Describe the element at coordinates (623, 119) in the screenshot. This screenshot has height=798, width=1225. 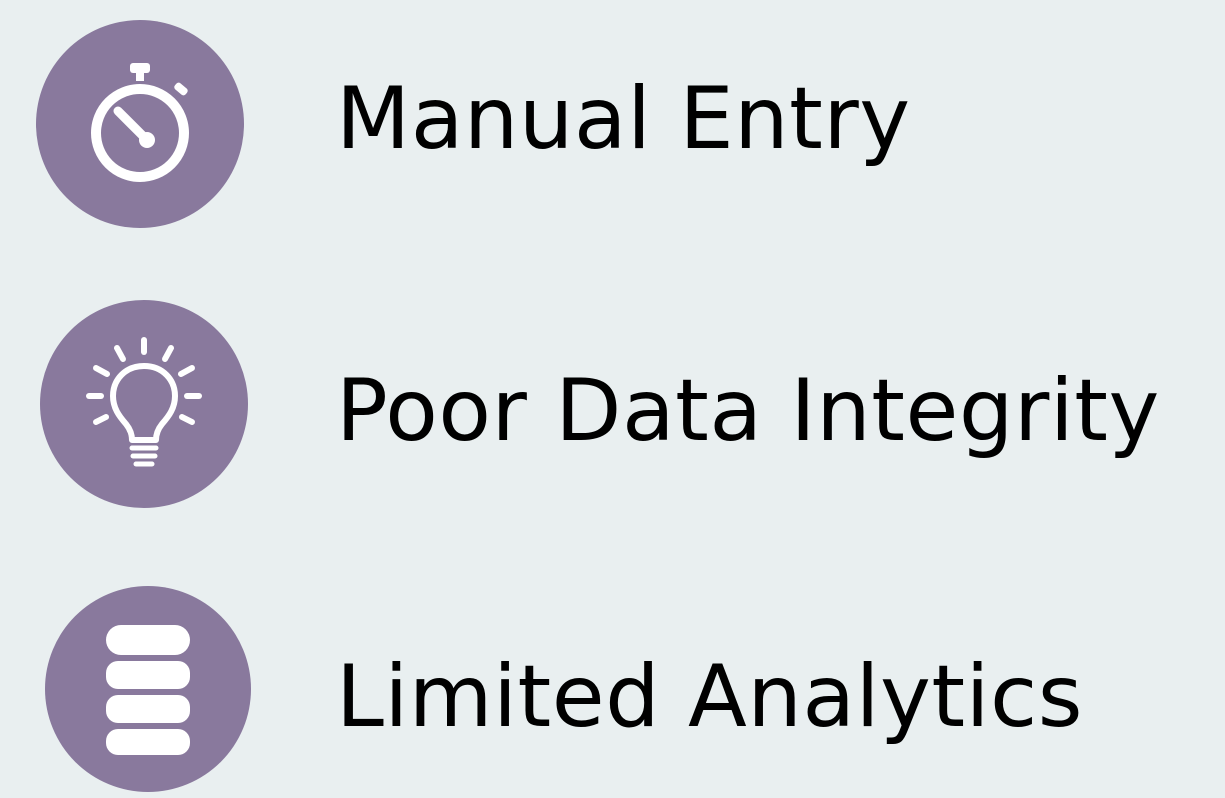
I see `item-label: Manual Entry` at that location.